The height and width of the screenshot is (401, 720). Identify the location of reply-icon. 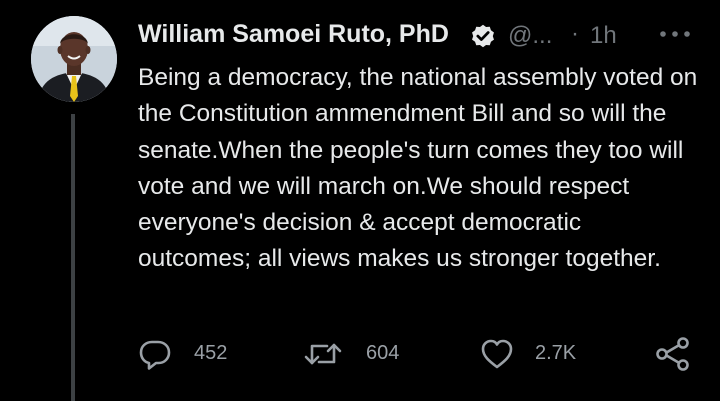
(155, 355).